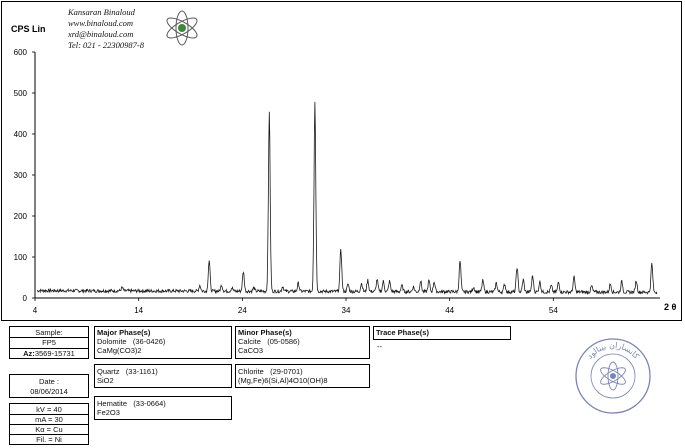 The width and height of the screenshot is (685, 448). What do you see at coordinates (163, 370) in the screenshot?
I see `quartz-entry: Quartz (33-1161)` at bounding box center [163, 370].